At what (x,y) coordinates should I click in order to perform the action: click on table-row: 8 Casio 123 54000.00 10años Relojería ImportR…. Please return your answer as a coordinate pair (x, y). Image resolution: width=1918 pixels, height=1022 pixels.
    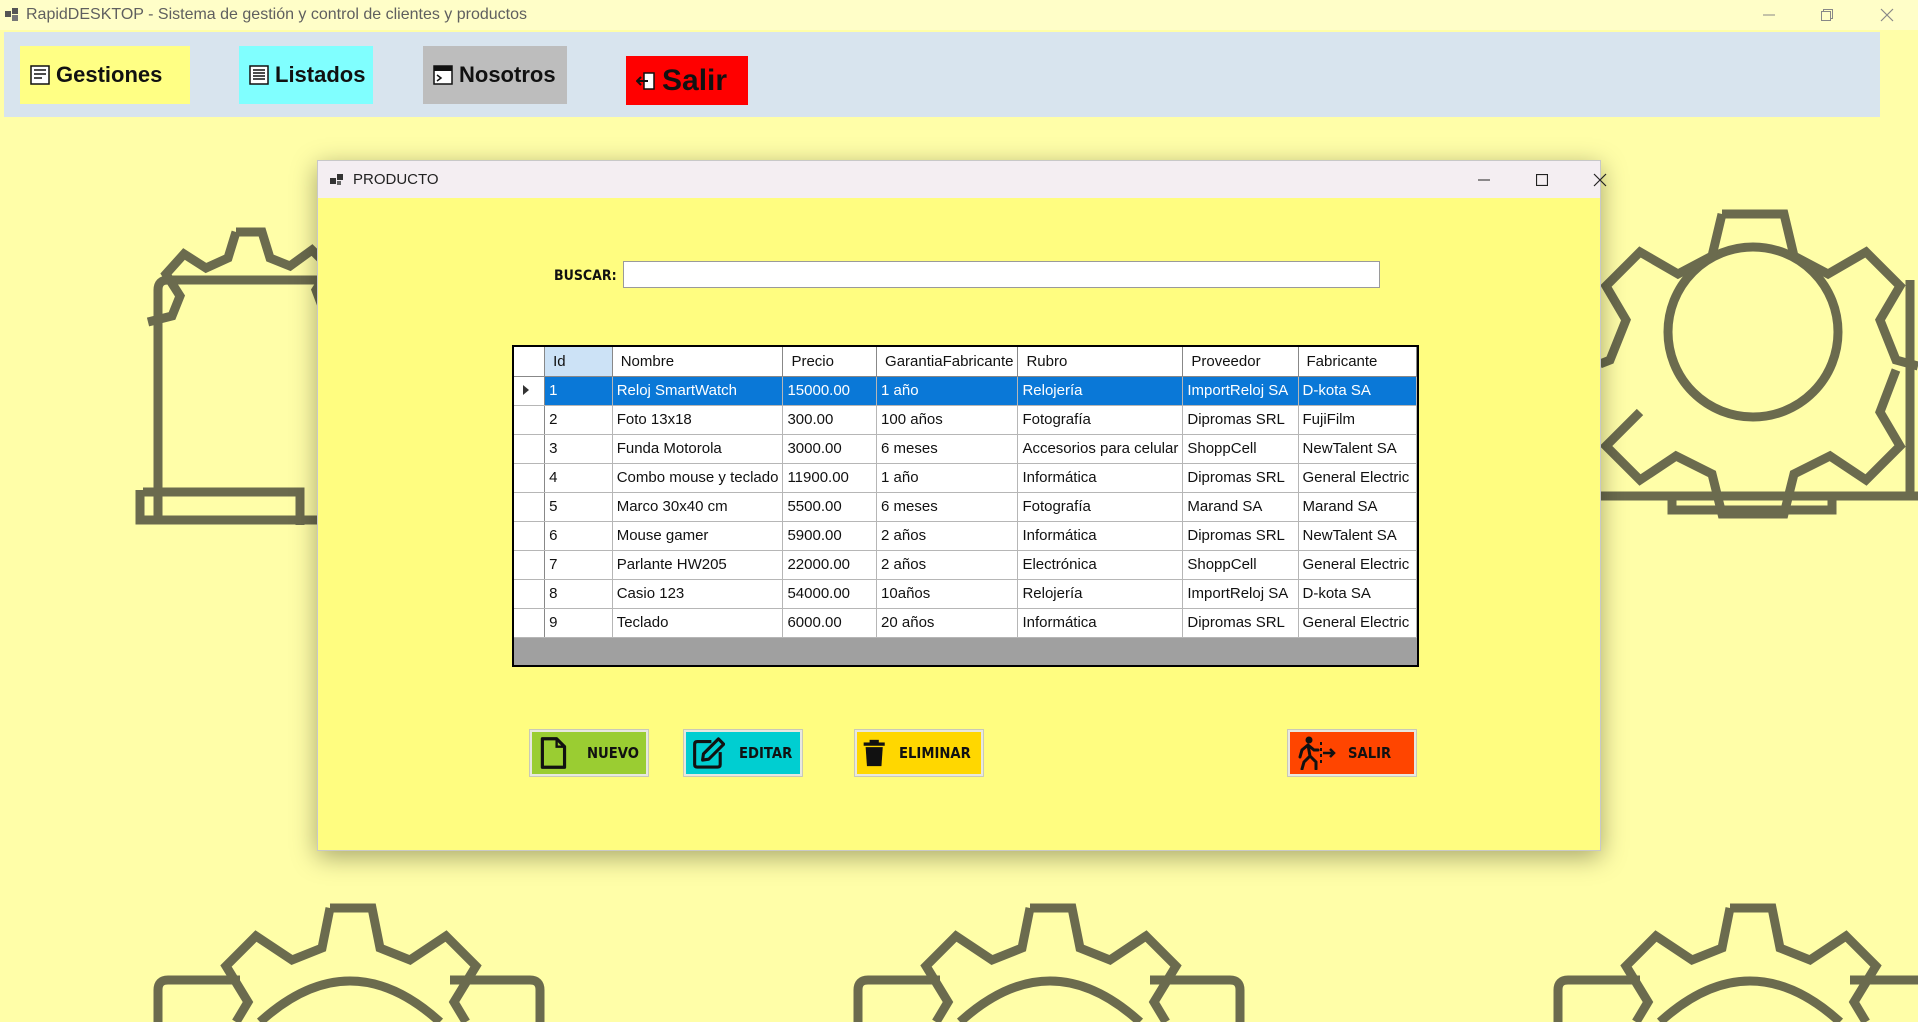
    Looking at the image, I should click on (965, 594).